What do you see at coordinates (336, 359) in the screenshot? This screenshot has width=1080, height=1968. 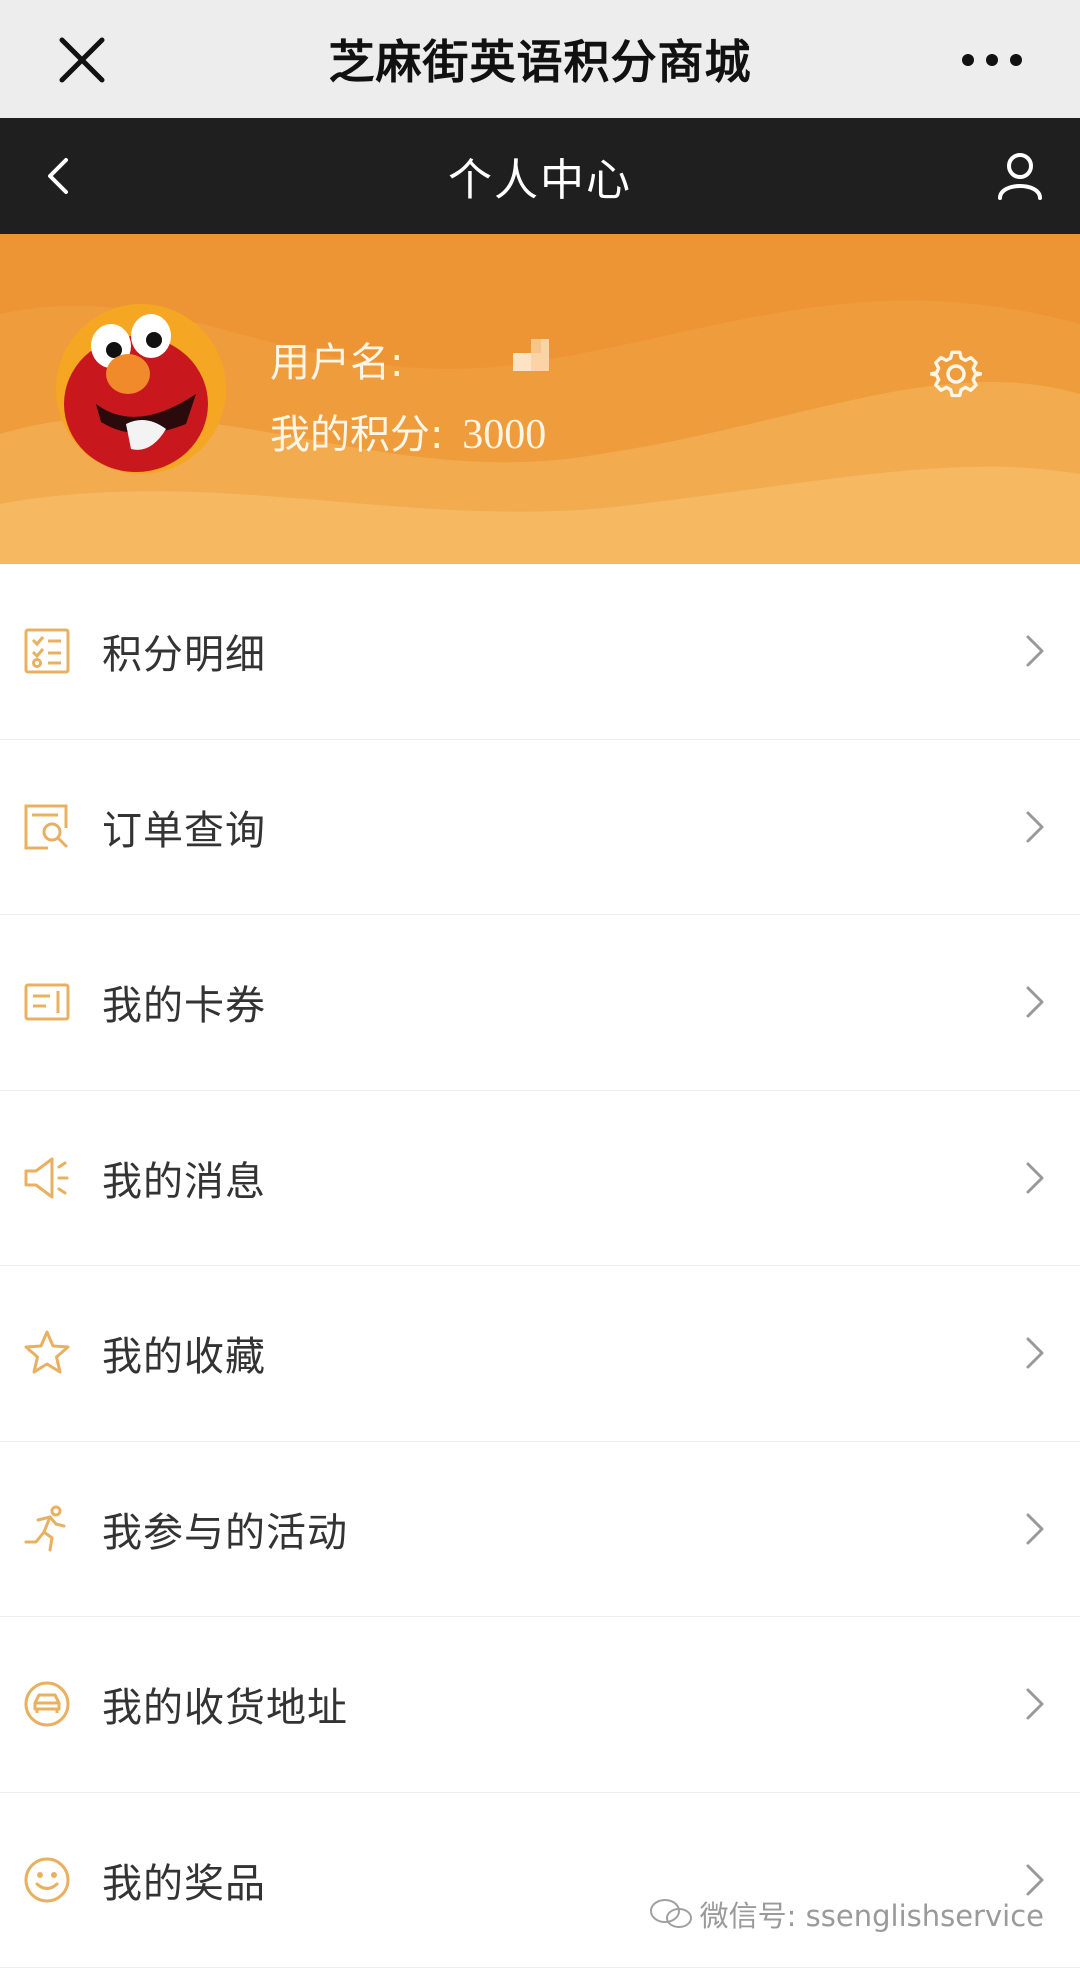 I see `username-label: 用户名:` at bounding box center [336, 359].